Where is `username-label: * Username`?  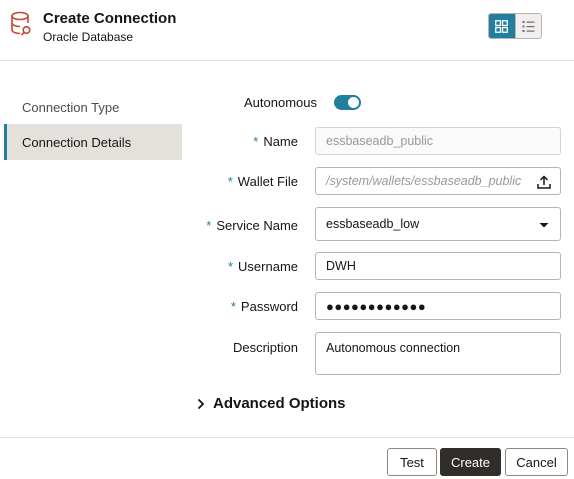
username-label: * Username is located at coordinates (262, 266).